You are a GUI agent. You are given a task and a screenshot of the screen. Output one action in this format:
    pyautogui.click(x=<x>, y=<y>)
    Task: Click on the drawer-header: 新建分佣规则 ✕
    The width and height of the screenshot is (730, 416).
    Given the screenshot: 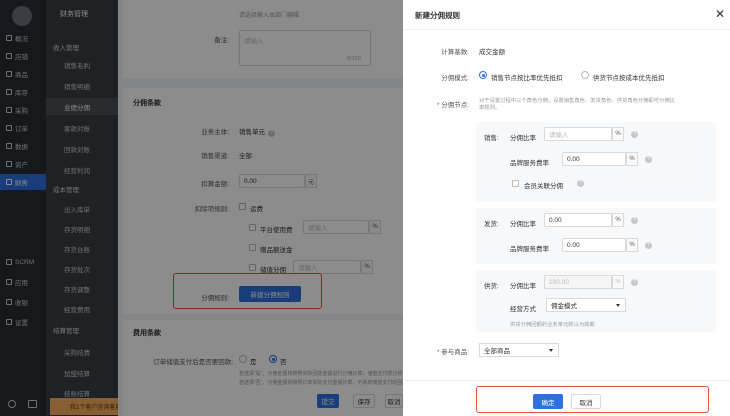 What is the action you would take?
    pyautogui.click(x=566, y=15)
    